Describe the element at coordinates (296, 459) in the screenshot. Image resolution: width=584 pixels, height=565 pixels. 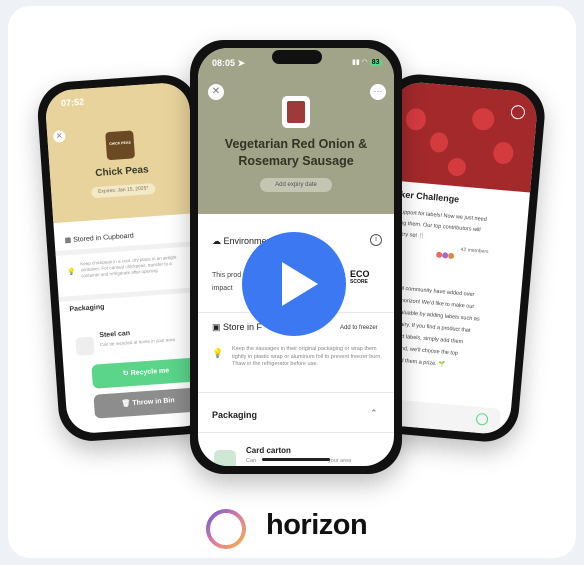
I see `home-indicator` at that location.